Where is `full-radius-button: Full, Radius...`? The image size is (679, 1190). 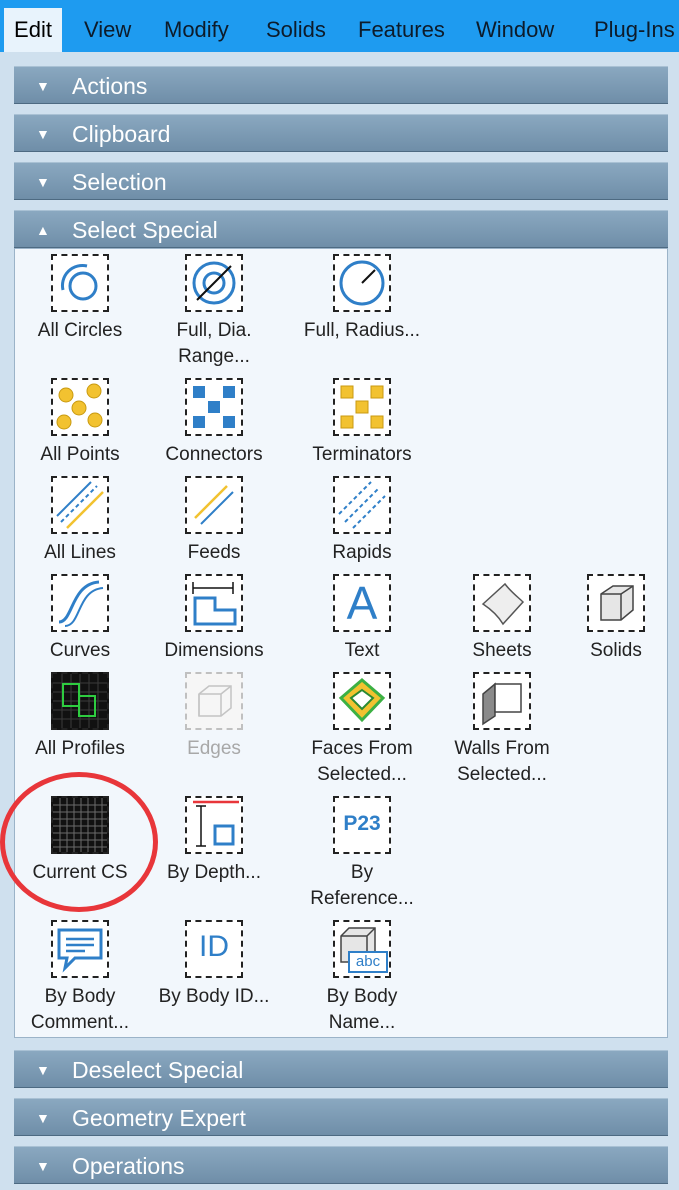 full-radius-button: Full, Radius... is located at coordinates (362, 299).